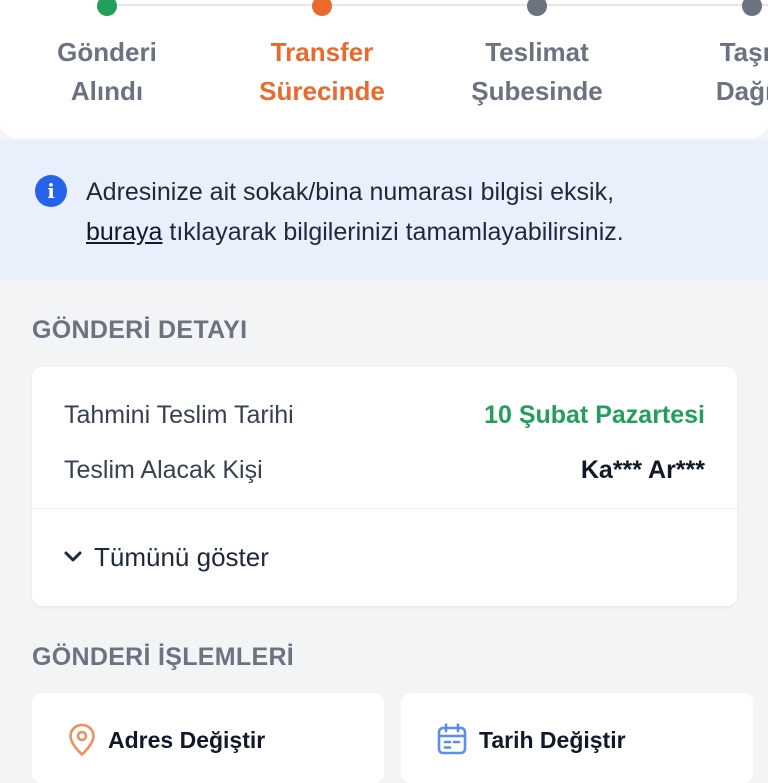 Image resolution: width=768 pixels, height=783 pixels. What do you see at coordinates (322, 72) in the screenshot?
I see `step-label-transfer: Transfer Sürecinde` at bounding box center [322, 72].